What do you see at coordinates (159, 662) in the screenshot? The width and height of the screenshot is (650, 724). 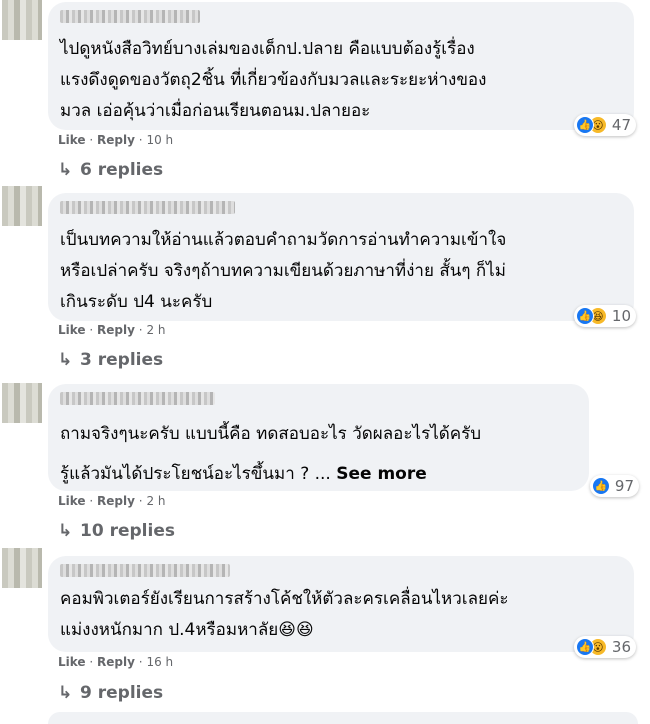 I see `timestamp: 16 h` at bounding box center [159, 662].